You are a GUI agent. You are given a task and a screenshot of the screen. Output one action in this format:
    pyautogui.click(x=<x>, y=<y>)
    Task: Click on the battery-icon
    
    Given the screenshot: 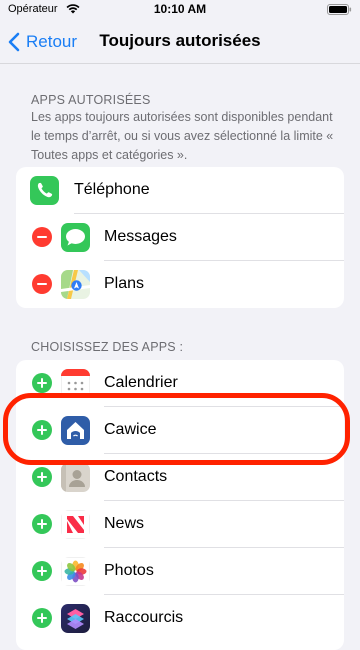 What is the action you would take?
    pyautogui.click(x=339, y=9)
    